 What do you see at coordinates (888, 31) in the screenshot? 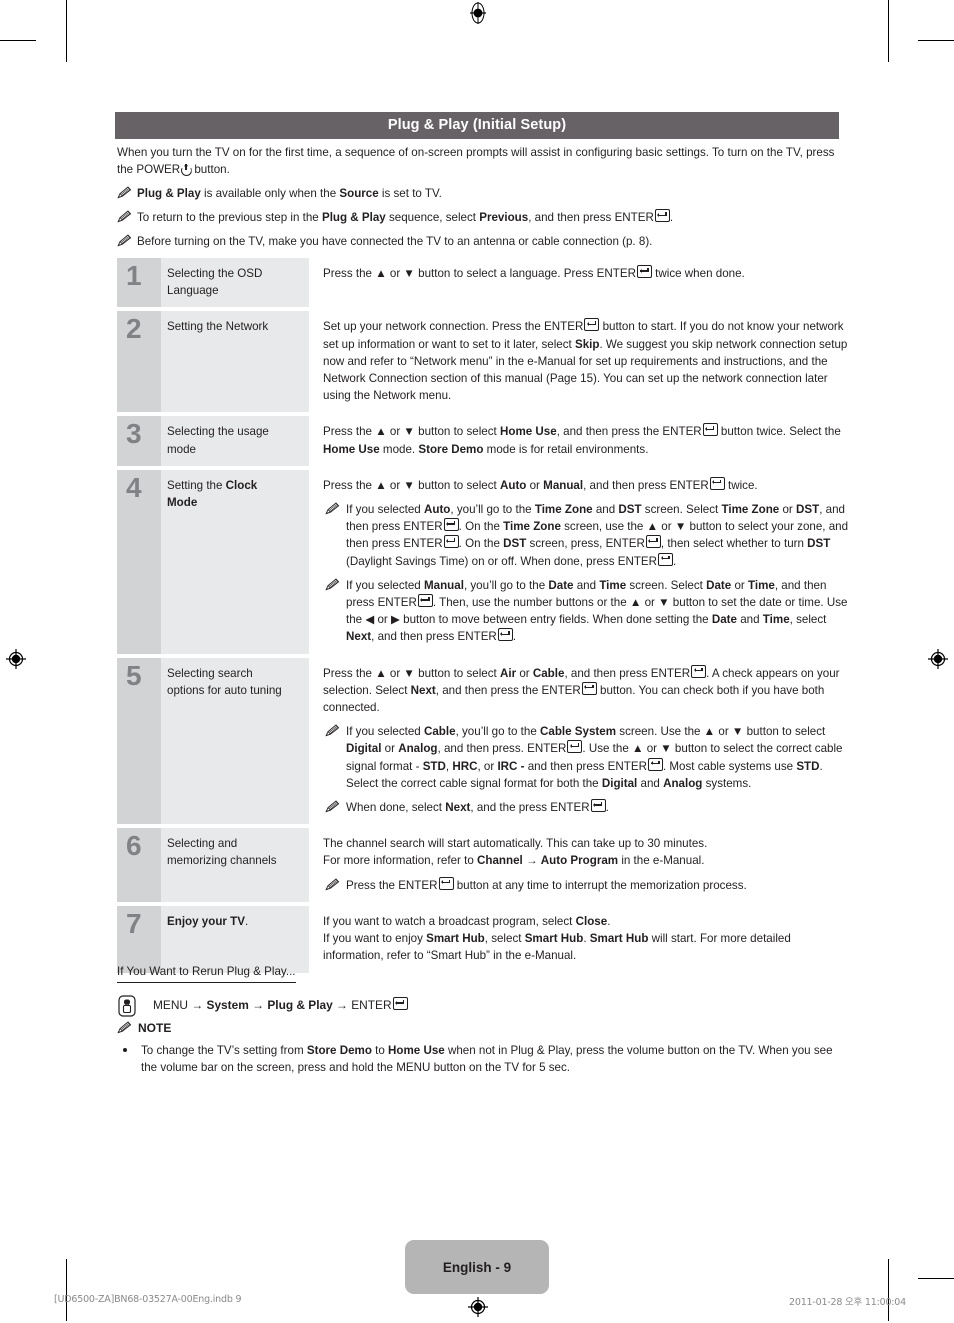
I see `crop-mark-top-right-vertical` at bounding box center [888, 31].